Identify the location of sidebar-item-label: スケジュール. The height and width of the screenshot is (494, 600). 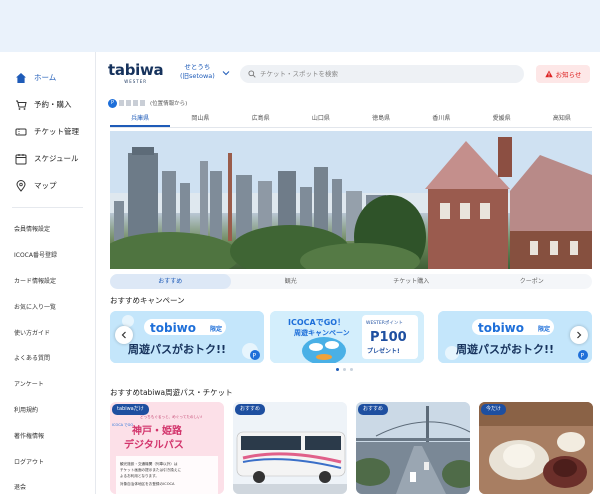
(56, 158).